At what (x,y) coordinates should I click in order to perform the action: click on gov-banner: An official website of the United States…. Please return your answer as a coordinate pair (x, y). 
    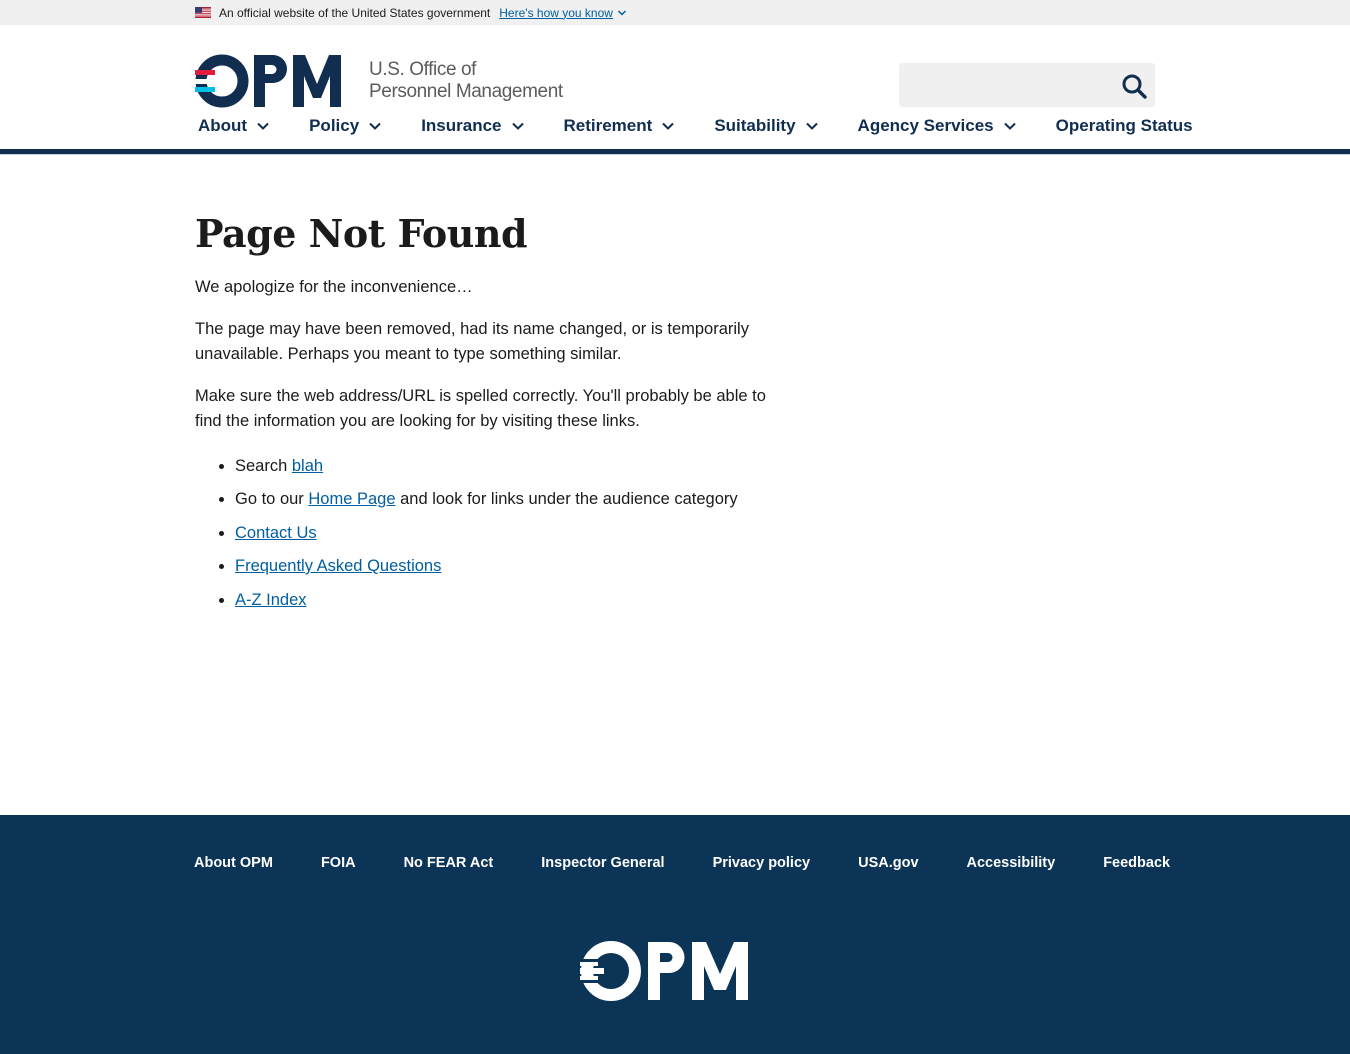
    Looking at the image, I should click on (675, 12).